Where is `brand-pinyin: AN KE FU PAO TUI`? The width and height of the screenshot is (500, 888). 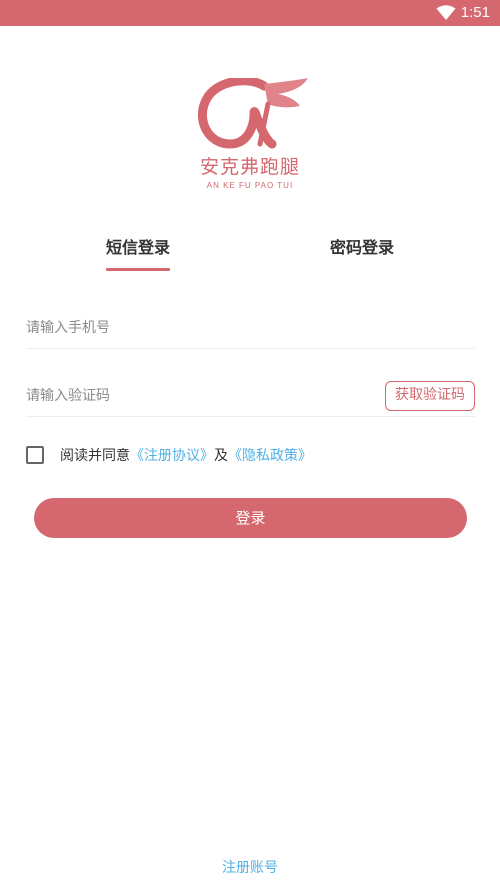 brand-pinyin: AN KE FU PAO TUI is located at coordinates (250, 185).